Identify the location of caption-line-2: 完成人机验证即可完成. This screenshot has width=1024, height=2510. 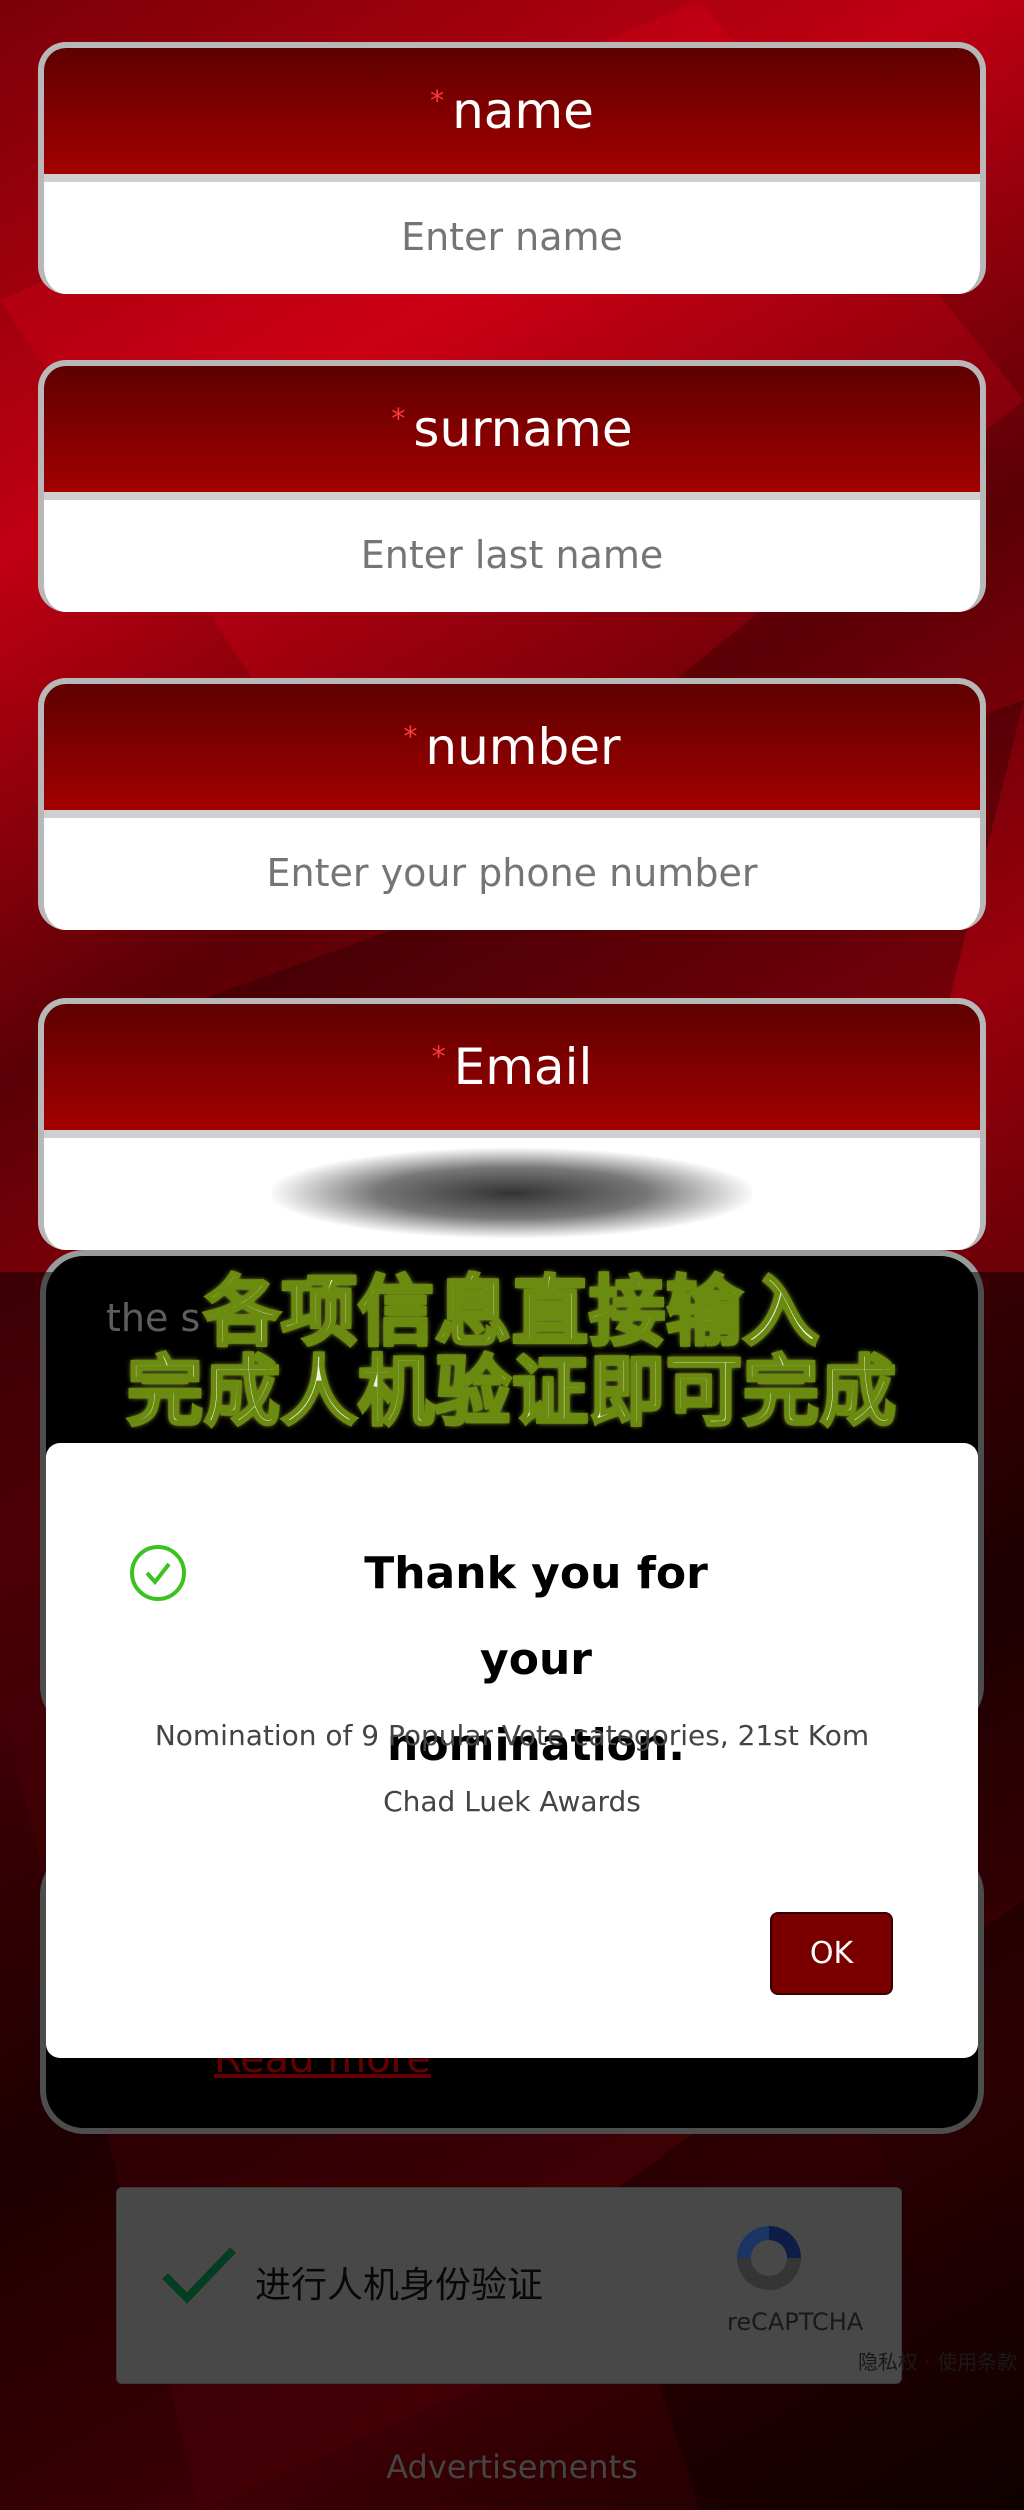
(512, 1392).